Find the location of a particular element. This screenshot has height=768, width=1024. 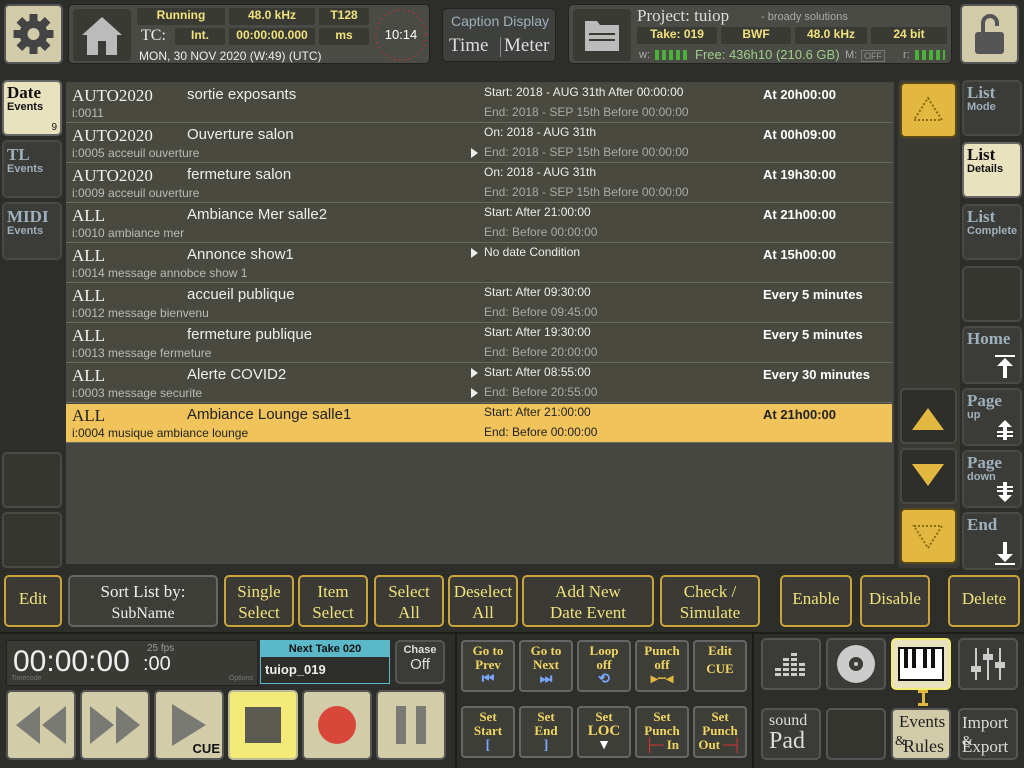

go-to-prev-button: Go to Prev ⏮ is located at coordinates (488, 666).